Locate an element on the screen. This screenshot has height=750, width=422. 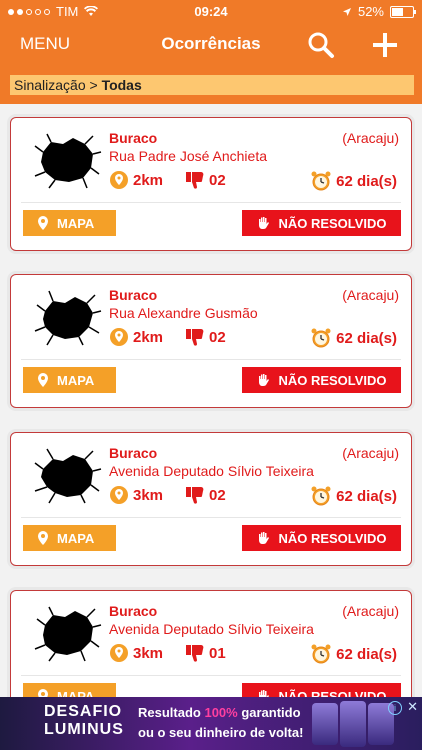
battery-icon is located at coordinates (403, 11).